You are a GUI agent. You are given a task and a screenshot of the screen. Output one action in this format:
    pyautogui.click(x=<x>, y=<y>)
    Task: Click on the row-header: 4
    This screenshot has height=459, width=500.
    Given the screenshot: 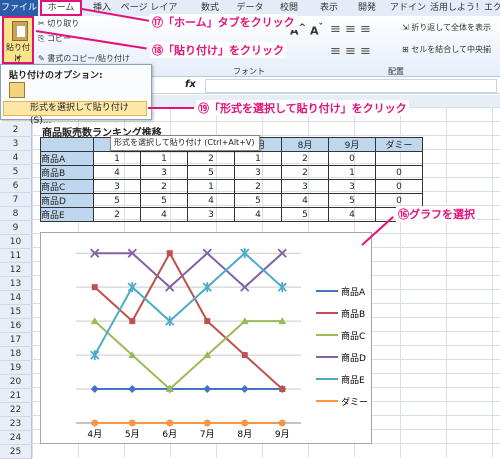 What is the action you would take?
    pyautogui.click(x=16, y=158)
    